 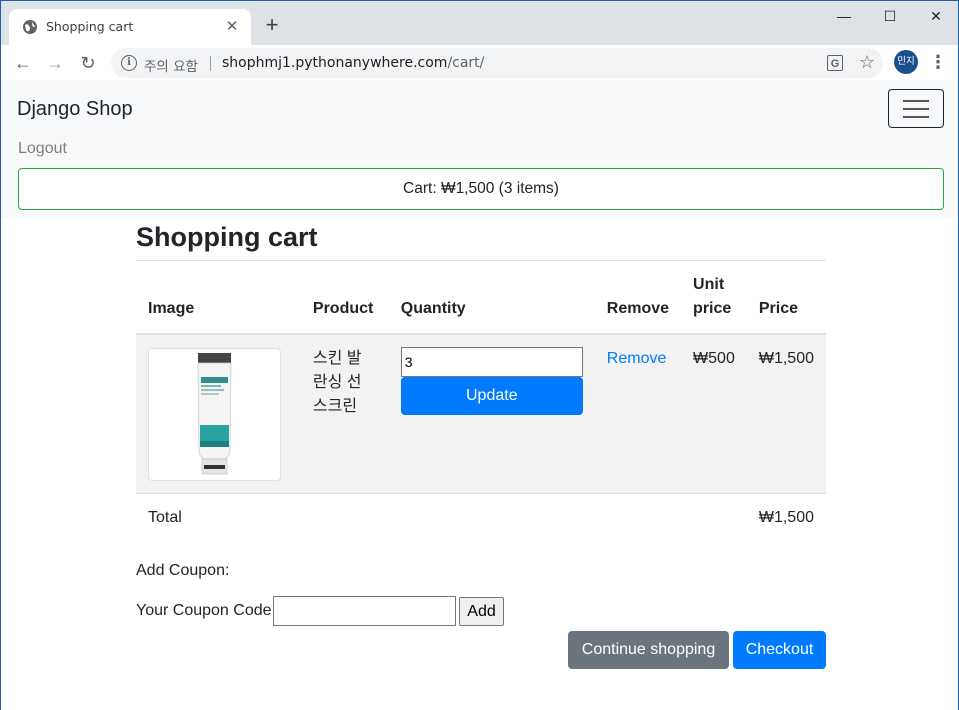 What do you see at coordinates (481, 611) in the screenshot?
I see `coupon-add-button: Add` at bounding box center [481, 611].